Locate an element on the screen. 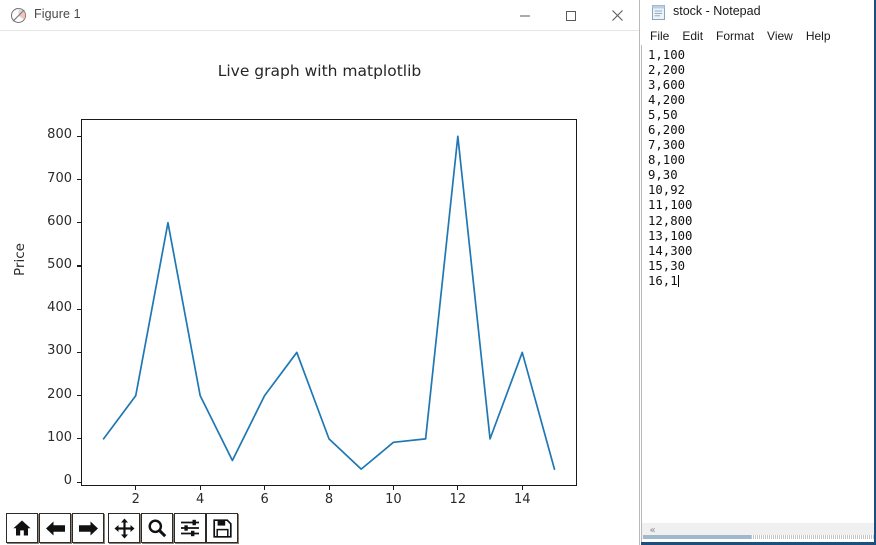 Image resolution: width=876 pixels, height=545 pixels. menu-view: View is located at coordinates (780, 36).